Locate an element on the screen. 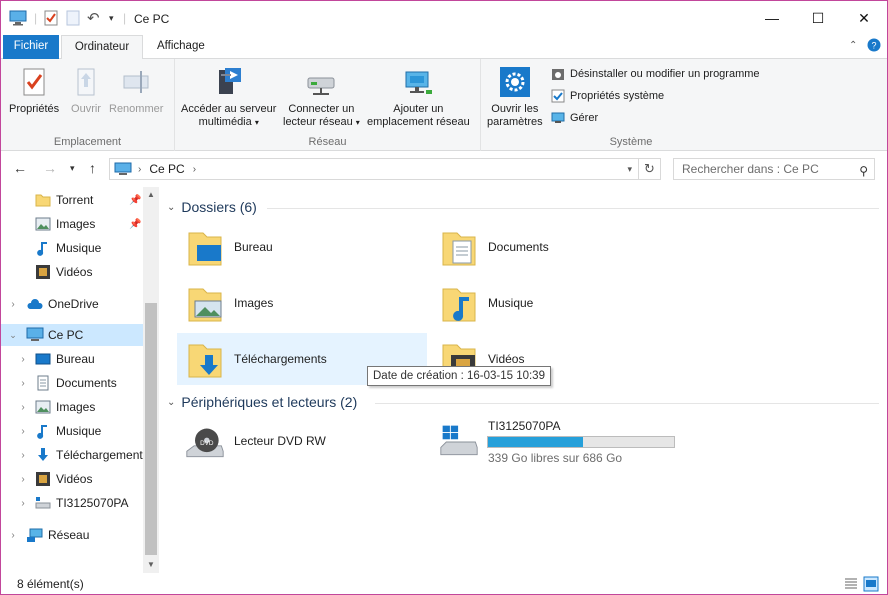 The width and height of the screenshot is (888, 595). nav-item-documents: › Documents is located at coordinates (72, 383).